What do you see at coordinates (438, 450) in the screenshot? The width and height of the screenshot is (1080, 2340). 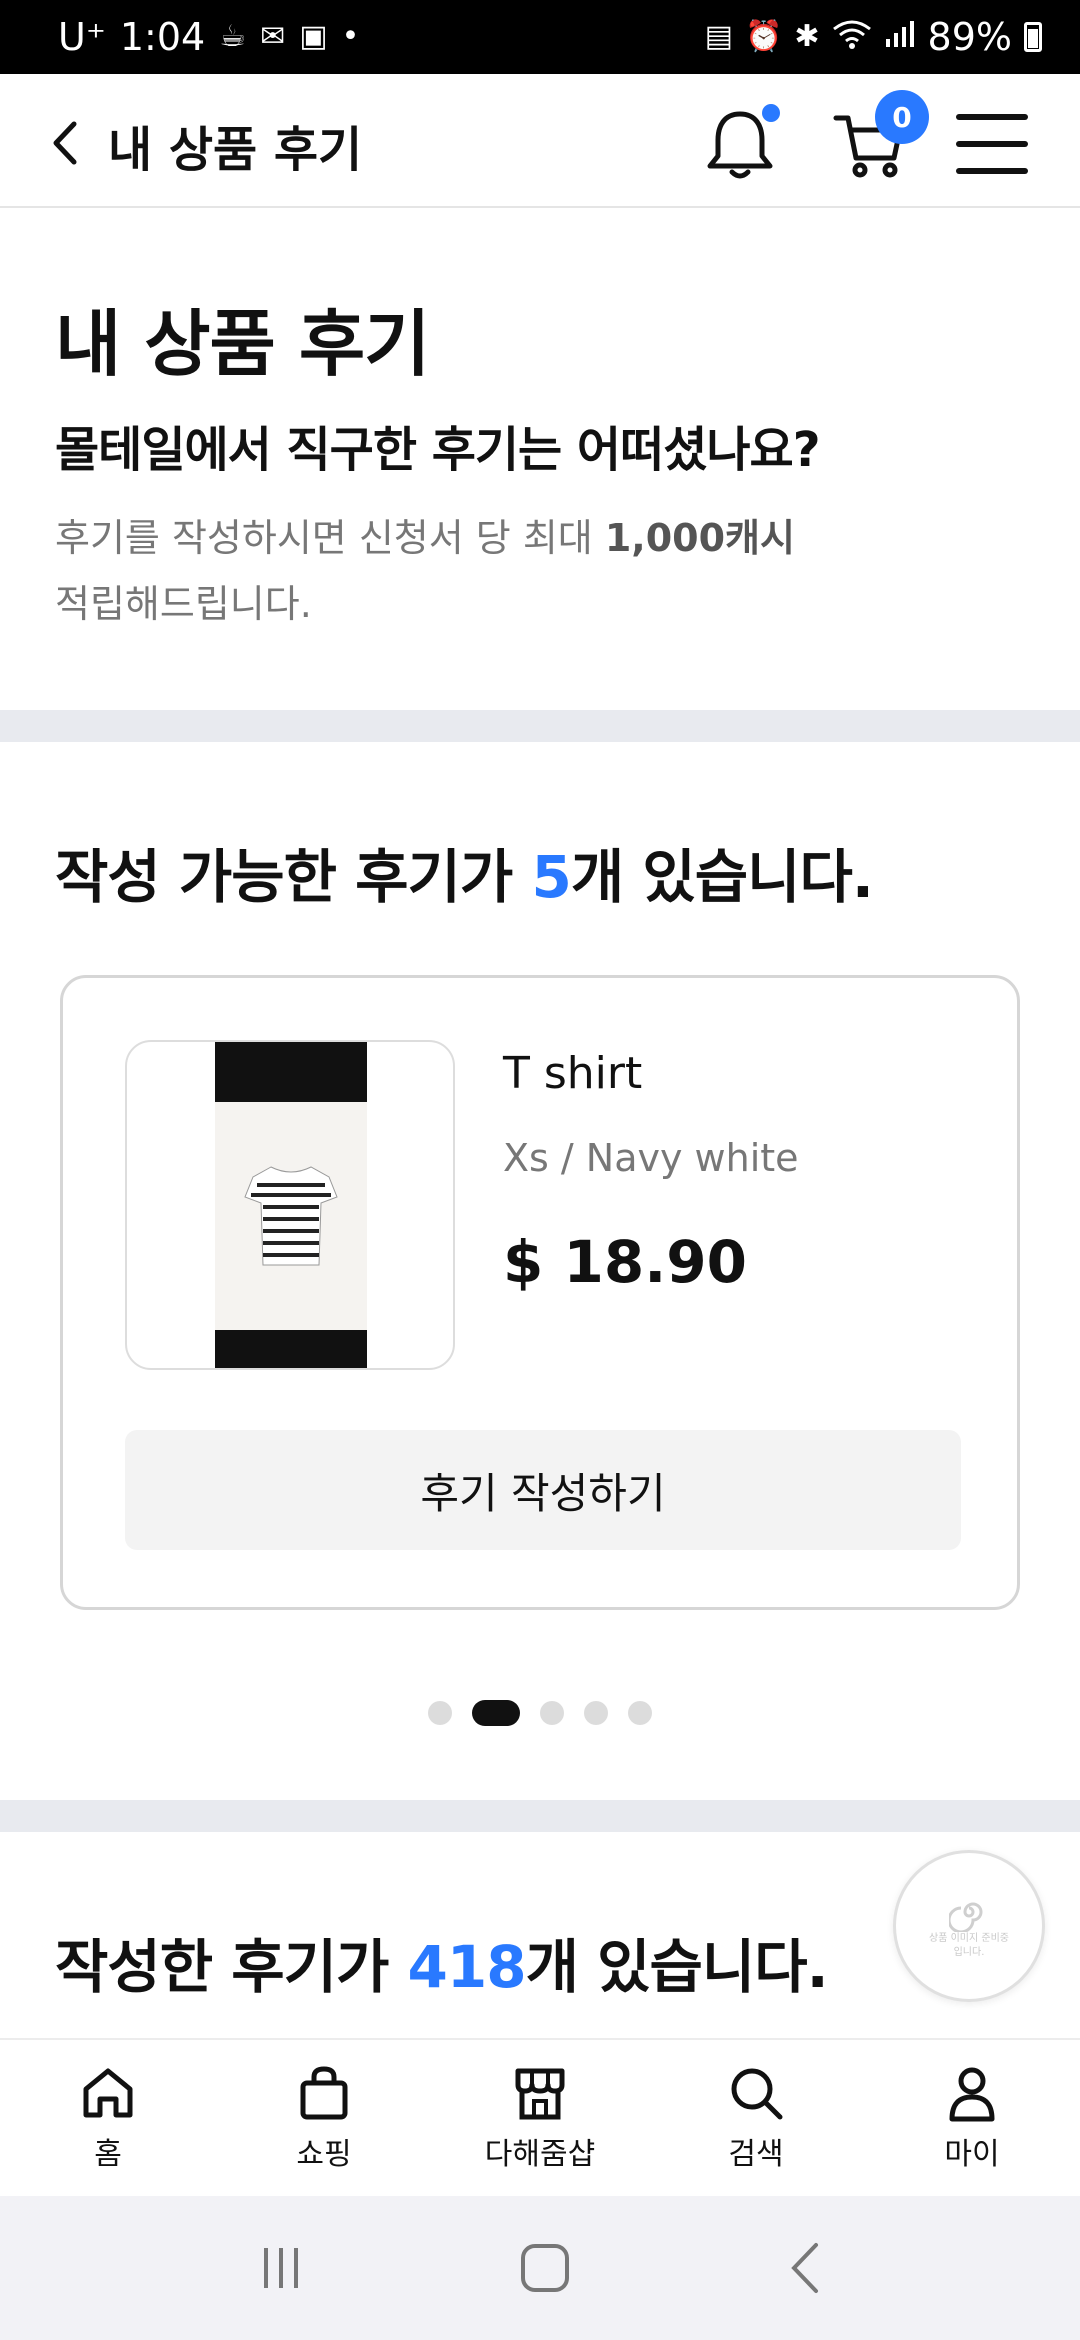 I see `page-subtitle: 몰테일에서 직구한 후기는 어떠셨나요?` at bounding box center [438, 450].